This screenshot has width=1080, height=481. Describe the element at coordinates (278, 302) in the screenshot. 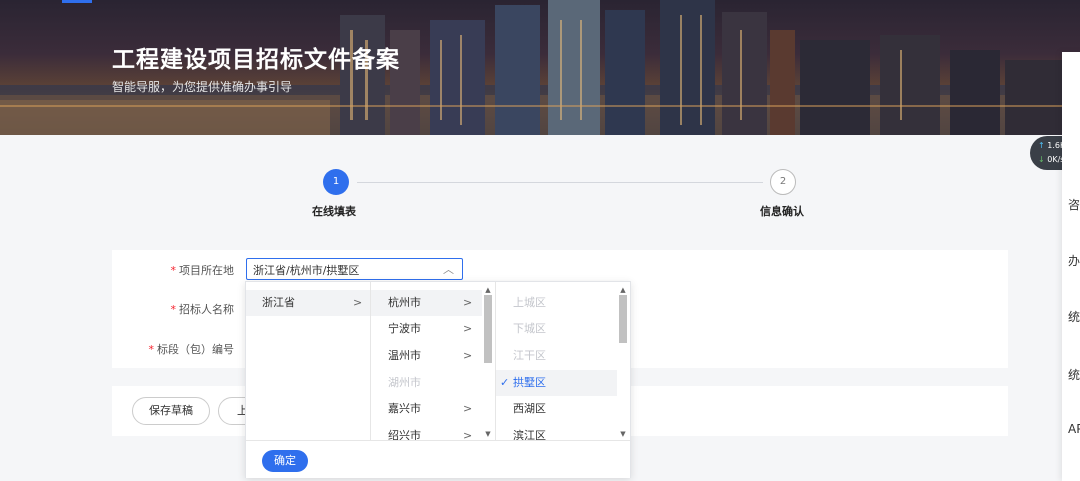

I see `option-label: 浙江省` at that location.